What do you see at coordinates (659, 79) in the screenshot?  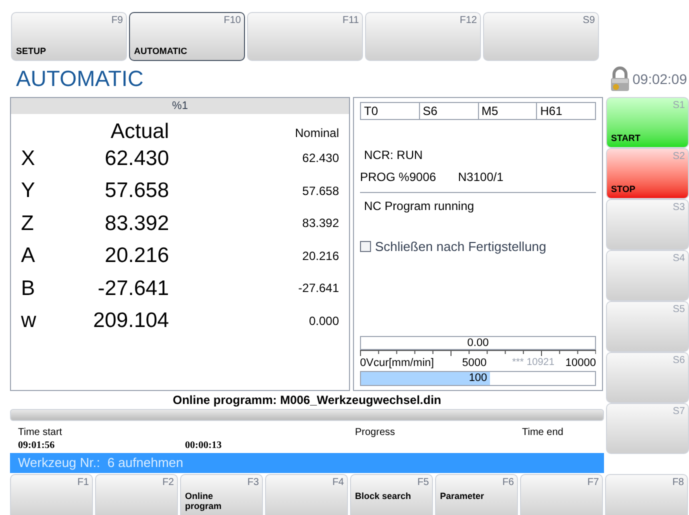 I see `clock: 09:02:09` at bounding box center [659, 79].